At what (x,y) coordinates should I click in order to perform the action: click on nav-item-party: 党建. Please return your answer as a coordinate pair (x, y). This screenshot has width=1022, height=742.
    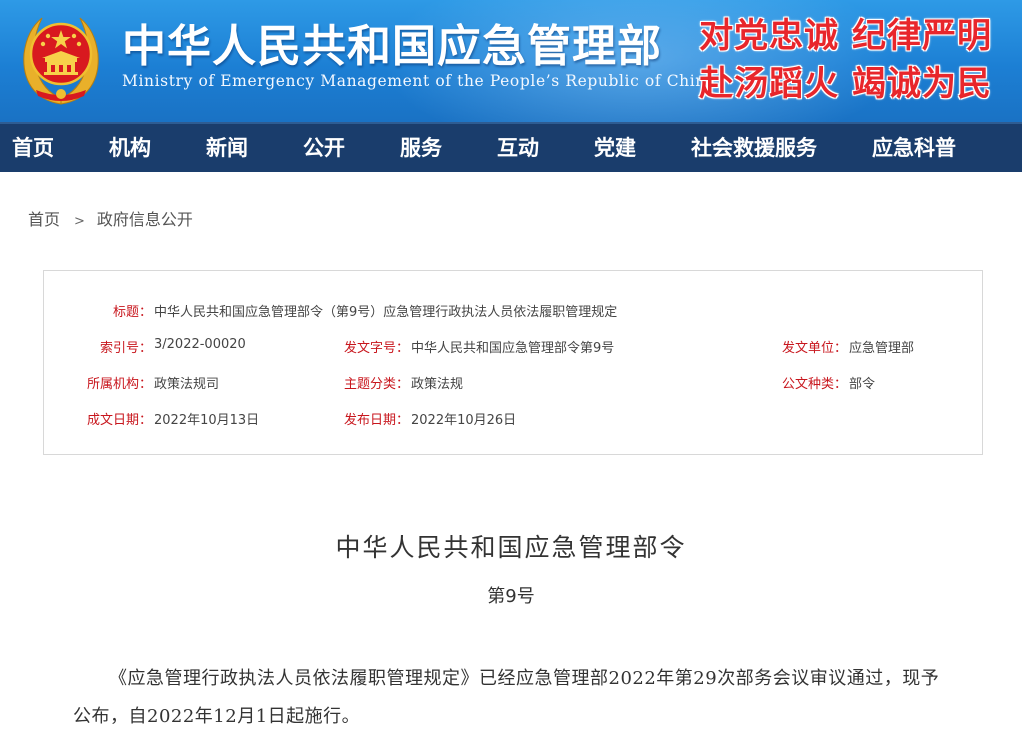
    Looking at the image, I should click on (615, 148).